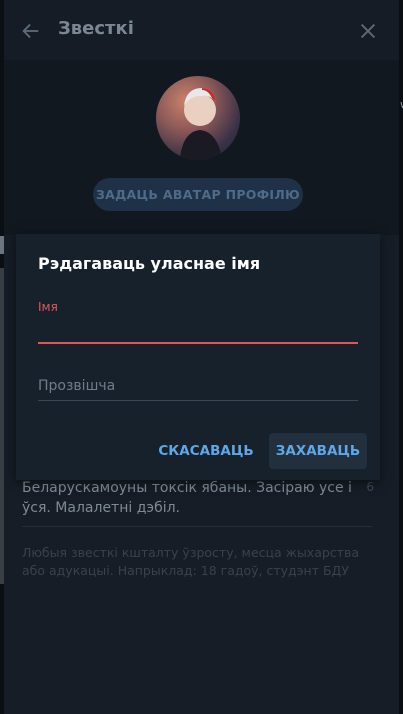 Image resolution: width=403 pixels, height=714 pixels. I want to click on panel-title: Звесткі, so click(96, 28).